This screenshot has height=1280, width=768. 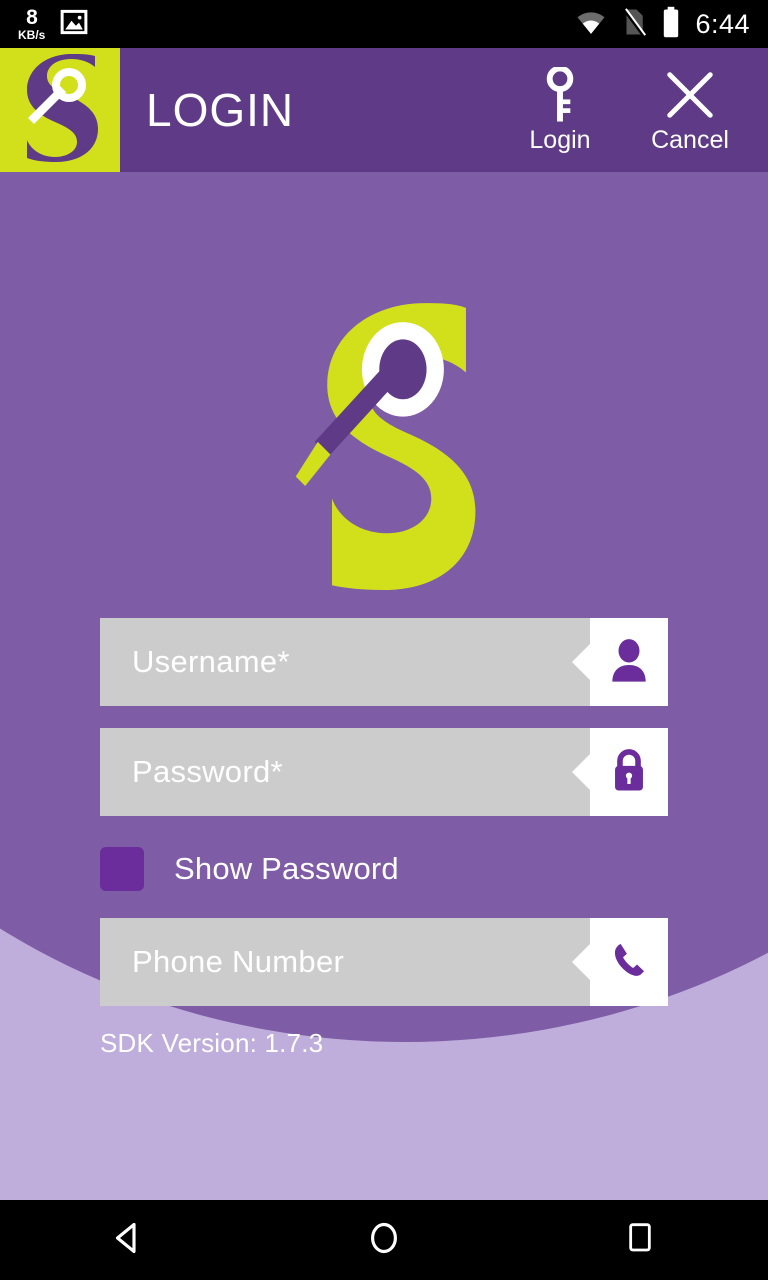 I want to click on username-icon-box, so click(x=629, y=662).